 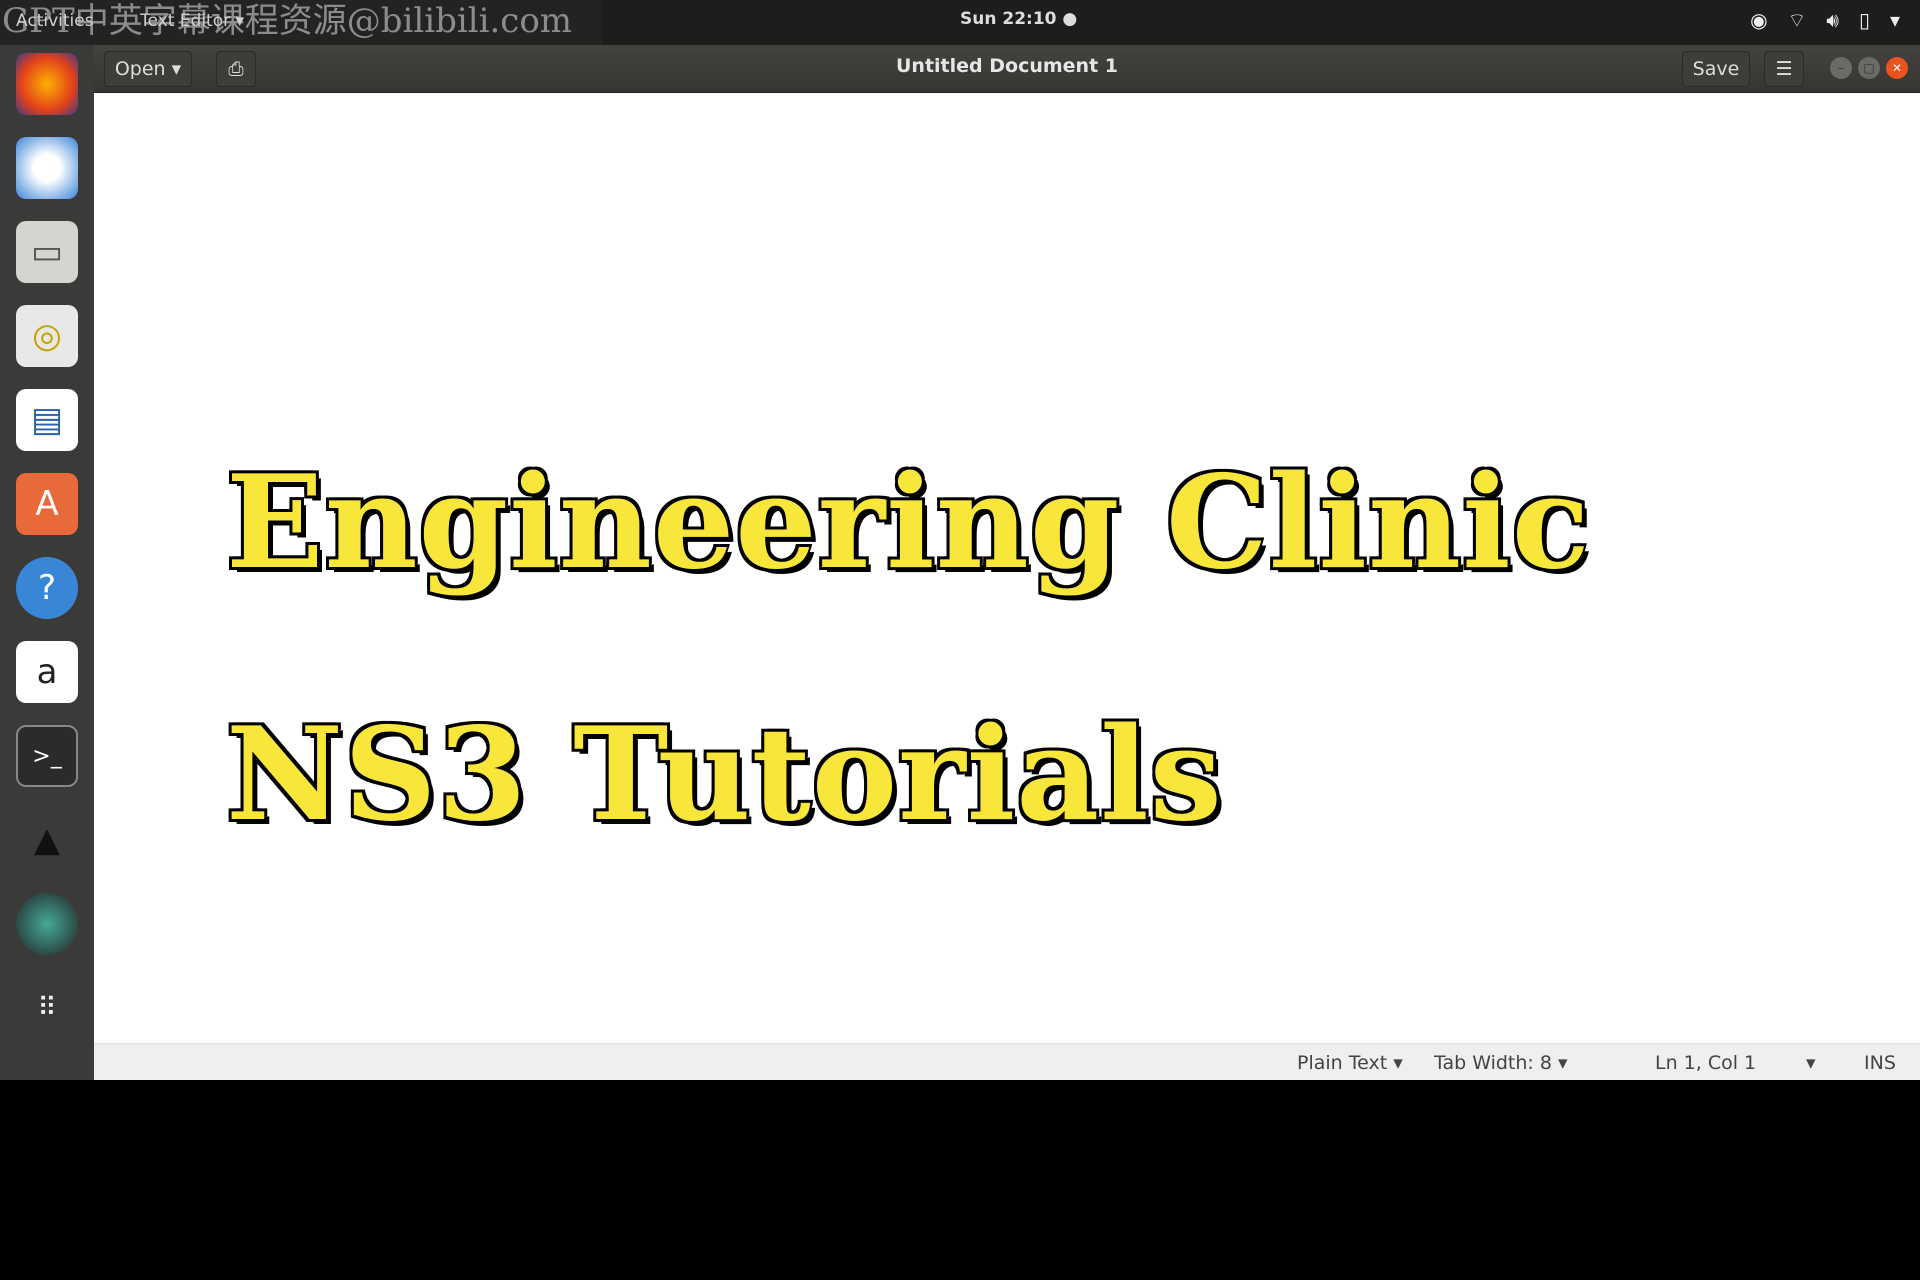 I want to click on amazon-icon: a, so click(x=47, y=672).